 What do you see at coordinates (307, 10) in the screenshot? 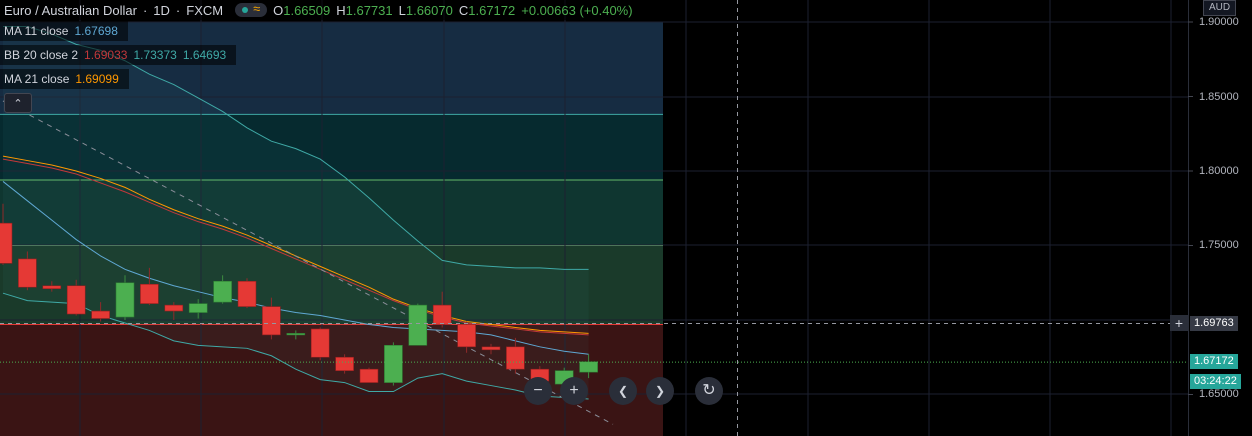
I see `open-value: 1.66509` at bounding box center [307, 10].